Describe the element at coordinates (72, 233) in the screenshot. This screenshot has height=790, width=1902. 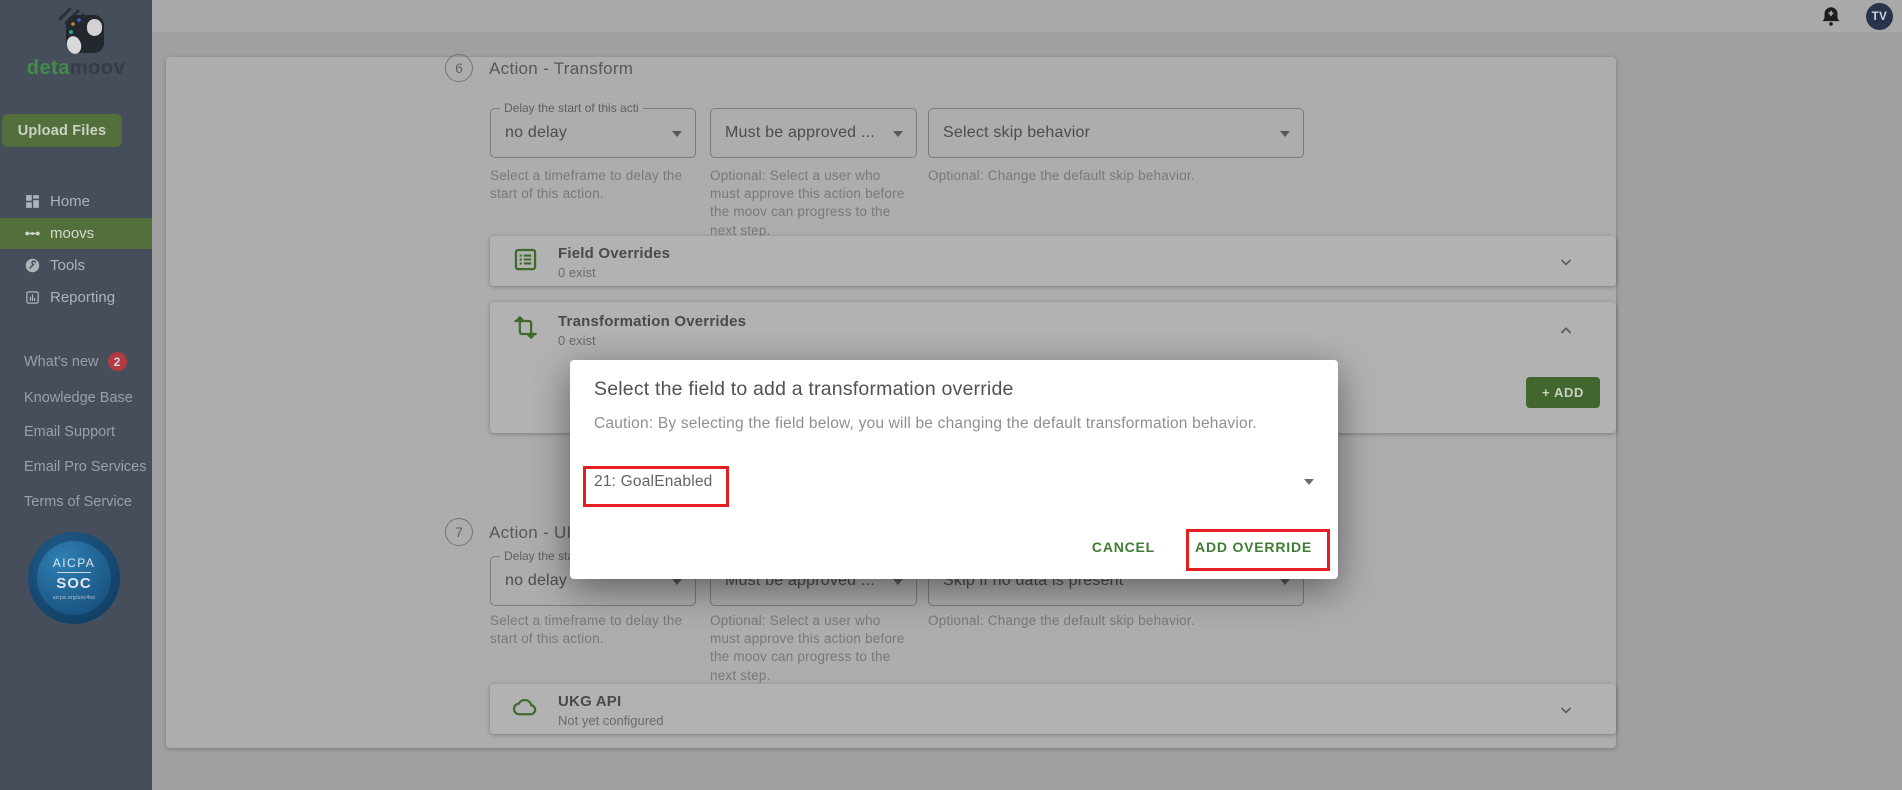
I see `sidebar-item-label: moovs` at that location.